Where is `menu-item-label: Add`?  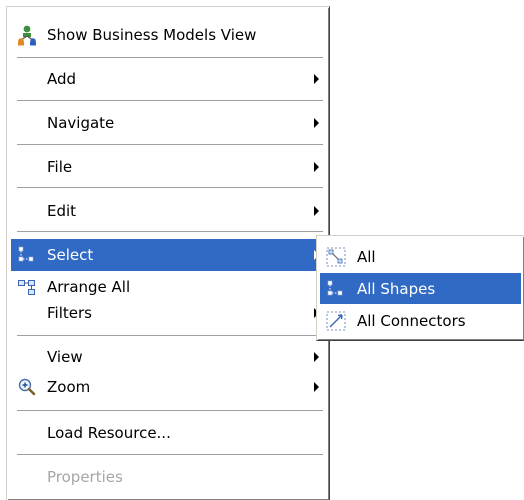 menu-item-label: Add is located at coordinates (62, 79).